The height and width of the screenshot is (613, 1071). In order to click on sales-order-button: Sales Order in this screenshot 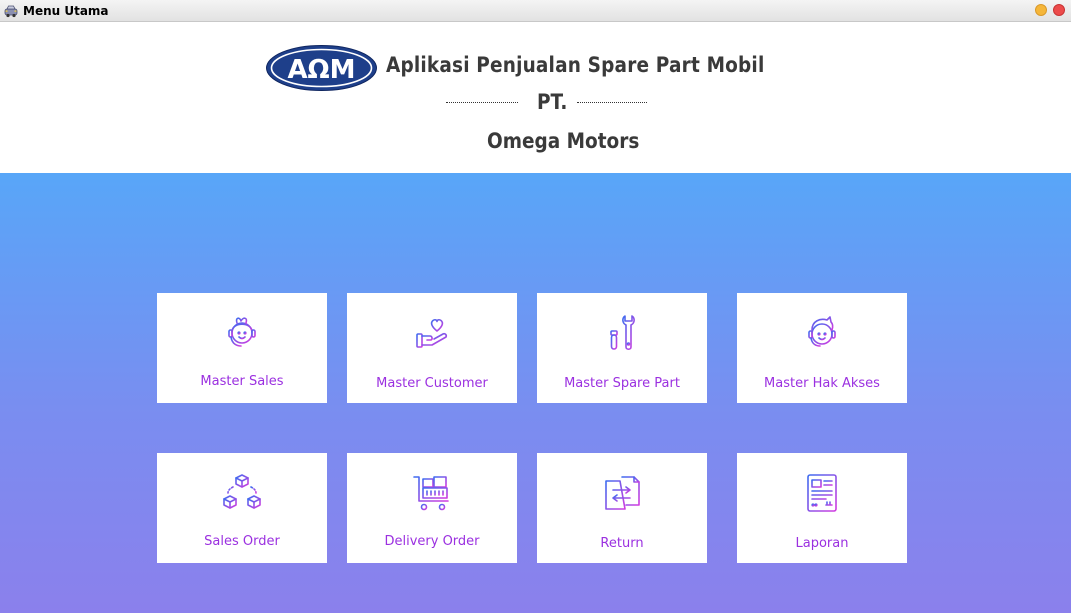, I will do `click(242, 508)`.